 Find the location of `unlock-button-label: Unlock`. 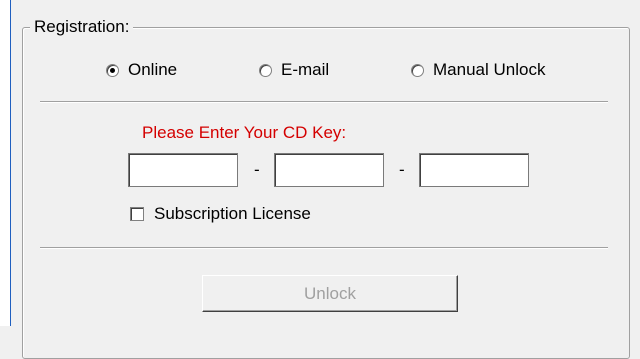

unlock-button-label: Unlock is located at coordinates (330, 293).